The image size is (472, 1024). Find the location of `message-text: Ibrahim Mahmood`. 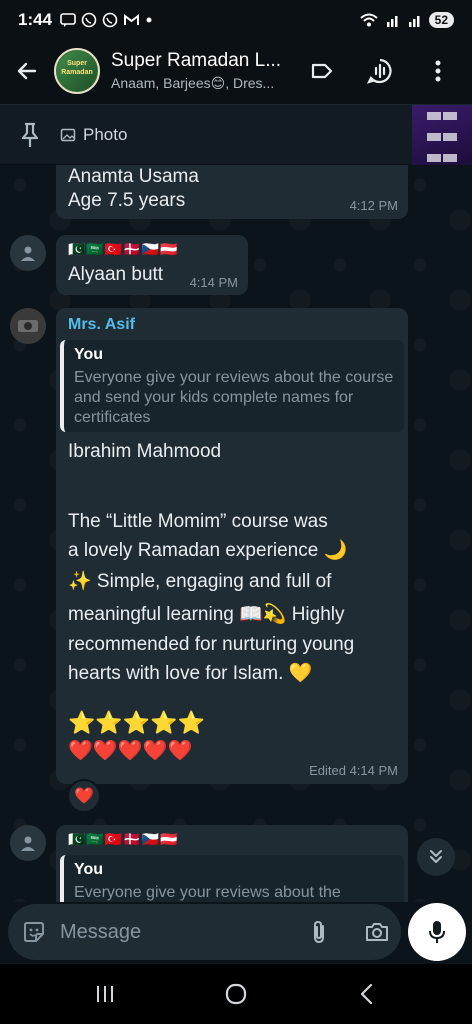

message-text: Ibrahim Mahmood is located at coordinates (145, 451).